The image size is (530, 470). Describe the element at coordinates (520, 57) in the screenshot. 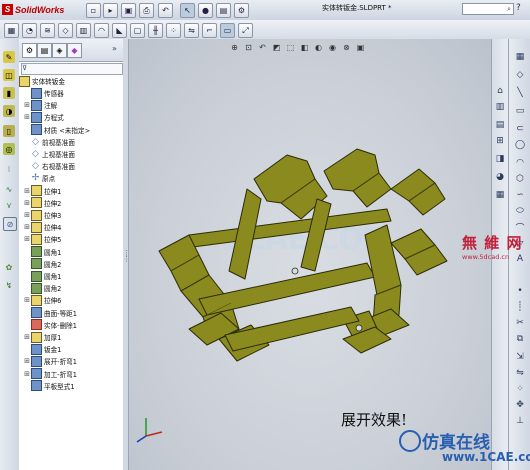

I see `sketch-toggle-icon: ▦` at that location.